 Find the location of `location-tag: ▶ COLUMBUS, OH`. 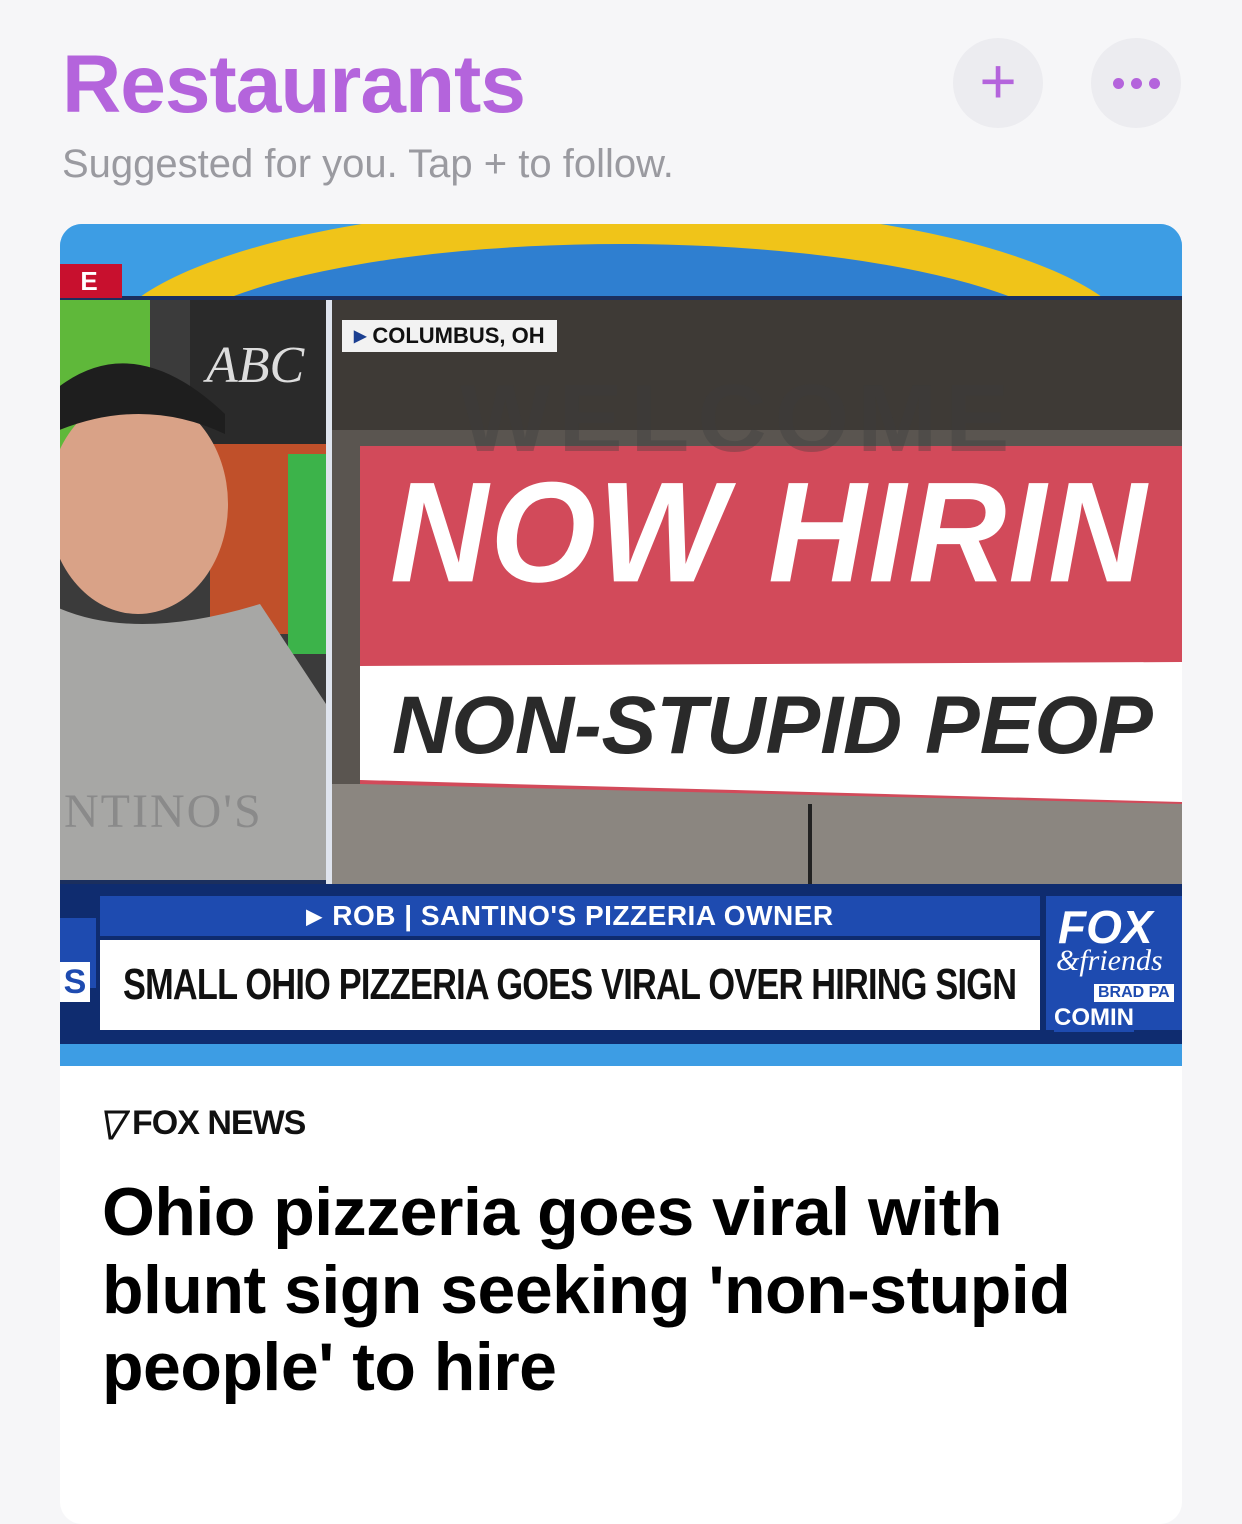

location-tag: ▶ COLUMBUS, OH is located at coordinates (449, 336).